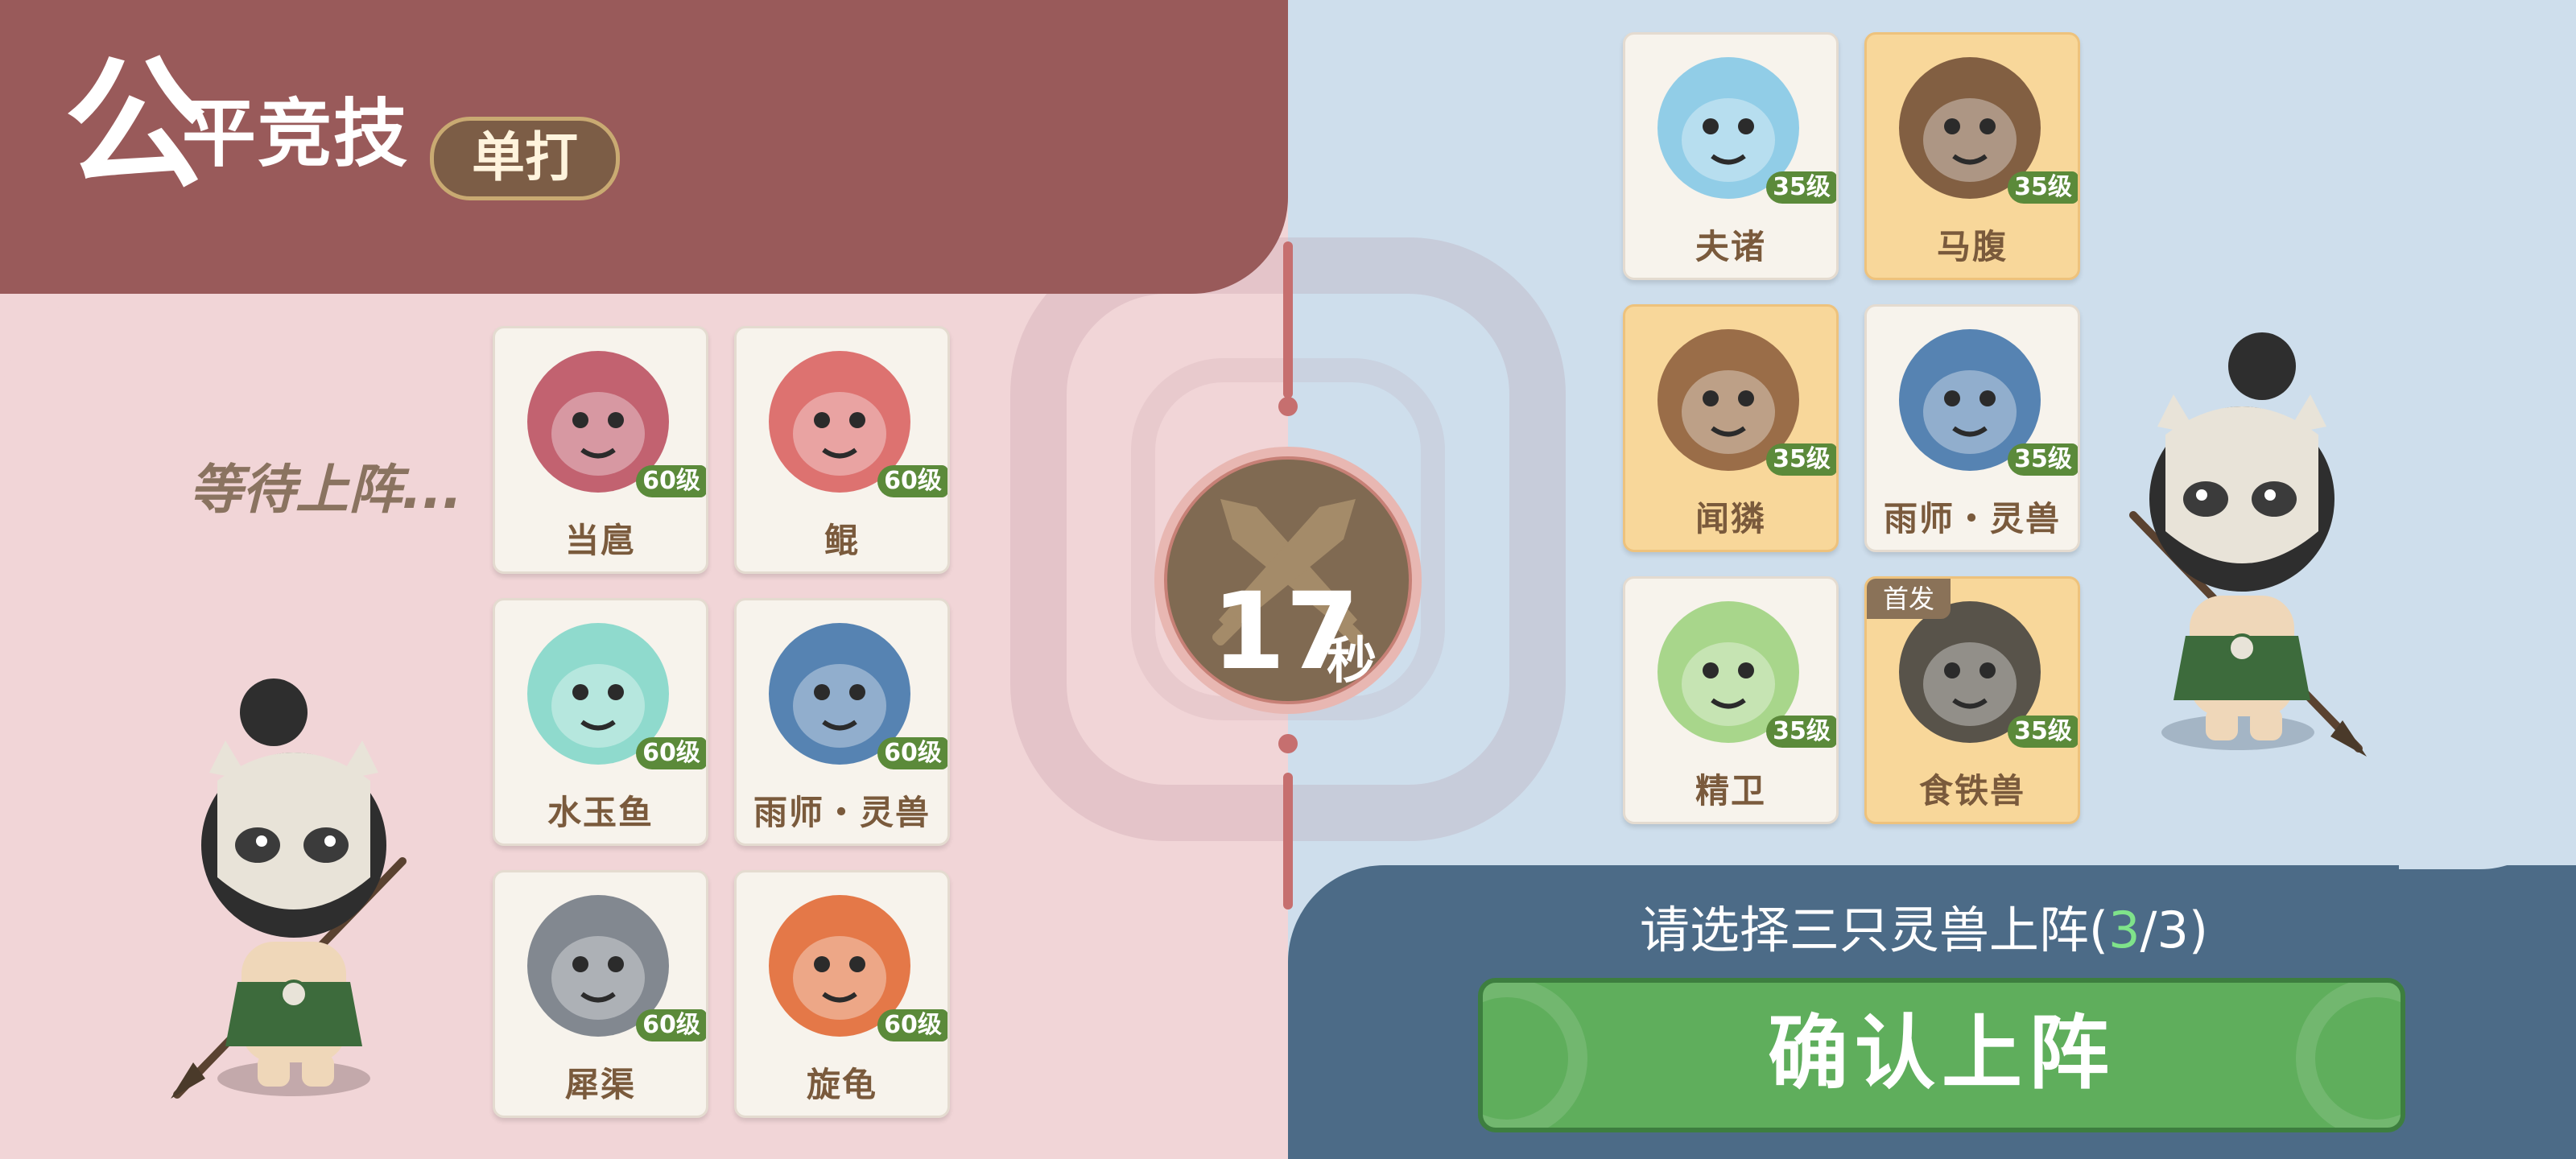  What do you see at coordinates (296, 134) in the screenshot?
I see `page-title: 平竞技` at bounding box center [296, 134].